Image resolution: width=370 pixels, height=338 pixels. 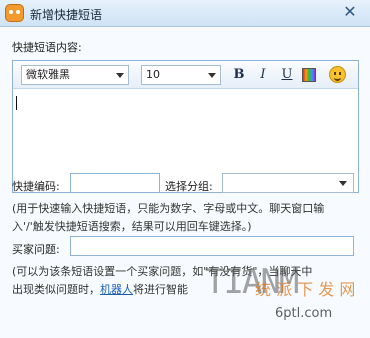 What do you see at coordinates (116, 289) in the screenshot?
I see `robot-link: 机器人` at bounding box center [116, 289].